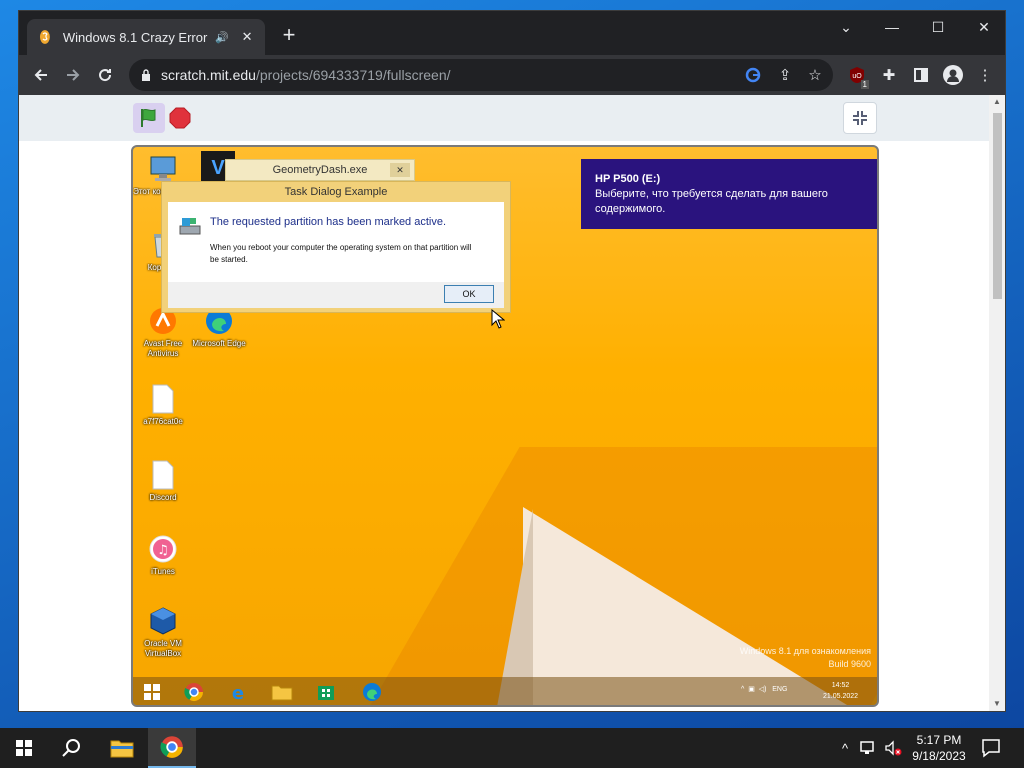  What do you see at coordinates (505, 691) in the screenshot?
I see `win81-taskbar: e ^ ▣ ◁) ENG 14:52 21.05.2022` at bounding box center [505, 691].